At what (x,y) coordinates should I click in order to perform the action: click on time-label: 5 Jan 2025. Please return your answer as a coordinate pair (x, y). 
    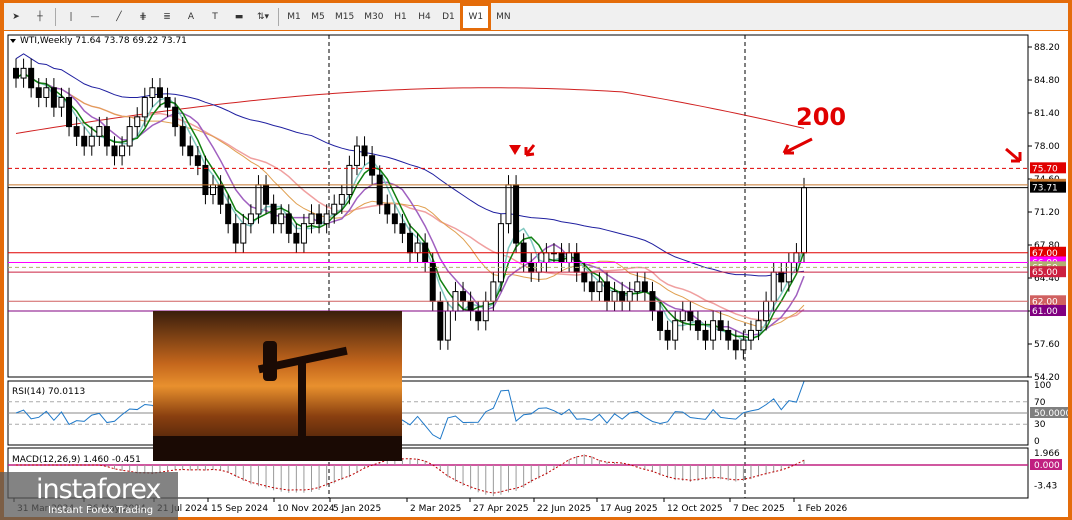
    Looking at the image, I should click on (357, 509).